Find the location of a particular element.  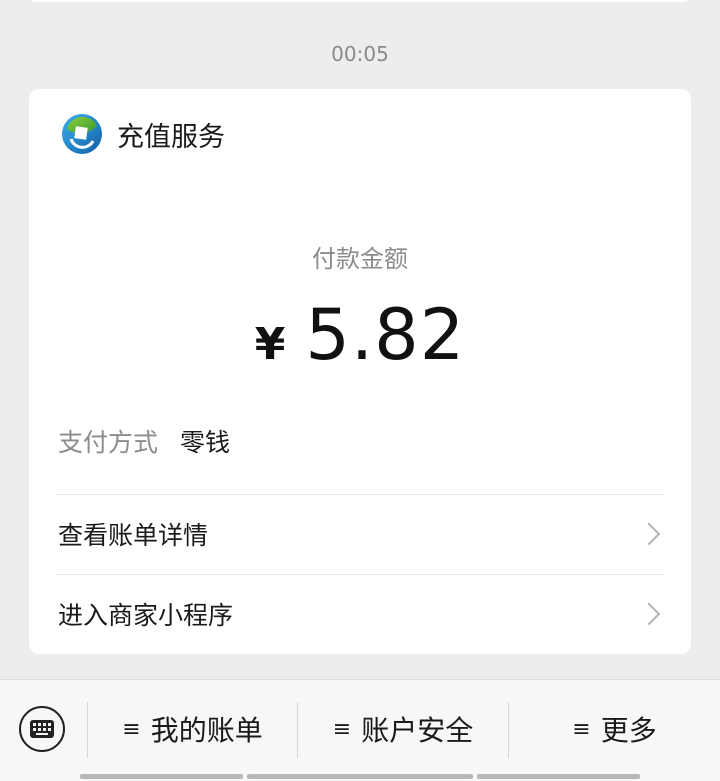

official-account-menu-bar: ≡ 我的账单 ≡ 账户安全 ≡ 更多 is located at coordinates (360, 730).